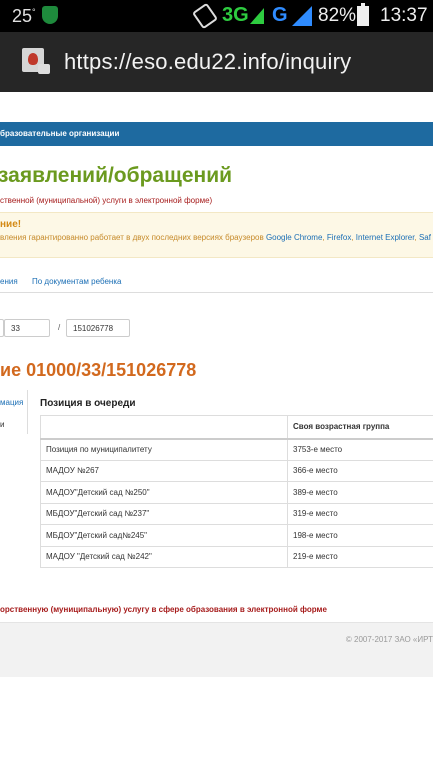  I want to click on link-internet-explorer: Internet Explorer, so click(385, 237).